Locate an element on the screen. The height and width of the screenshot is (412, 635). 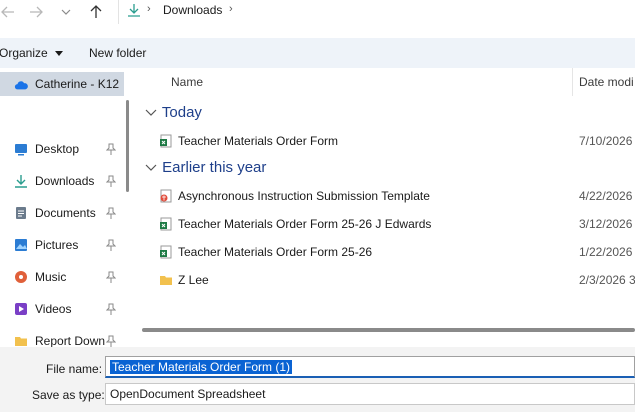
address-bar: › Downloads › is located at coordinates (317, 19).